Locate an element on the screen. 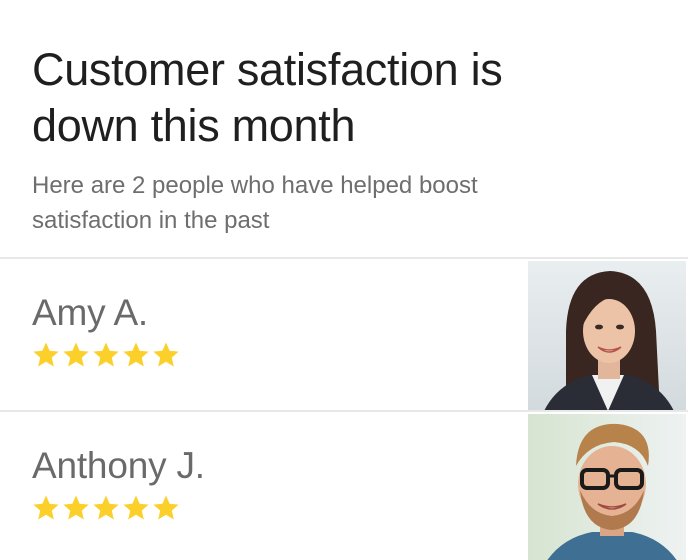 The width and height of the screenshot is (688, 560). card-title-line-2: down this month is located at coordinates (194, 125).